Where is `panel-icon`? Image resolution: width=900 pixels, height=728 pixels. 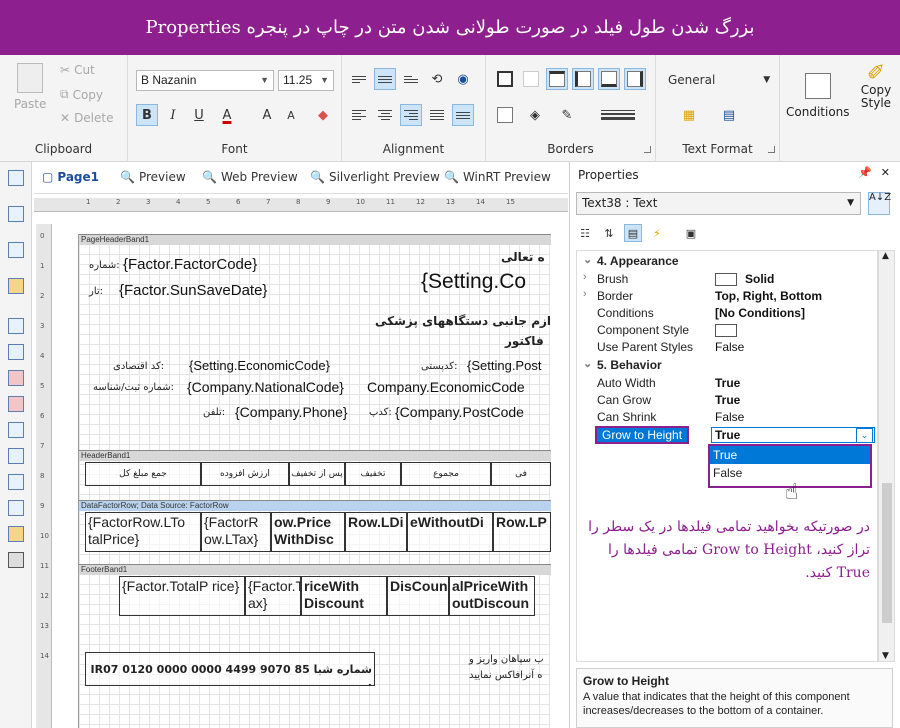
panel-icon is located at coordinates (16, 404).